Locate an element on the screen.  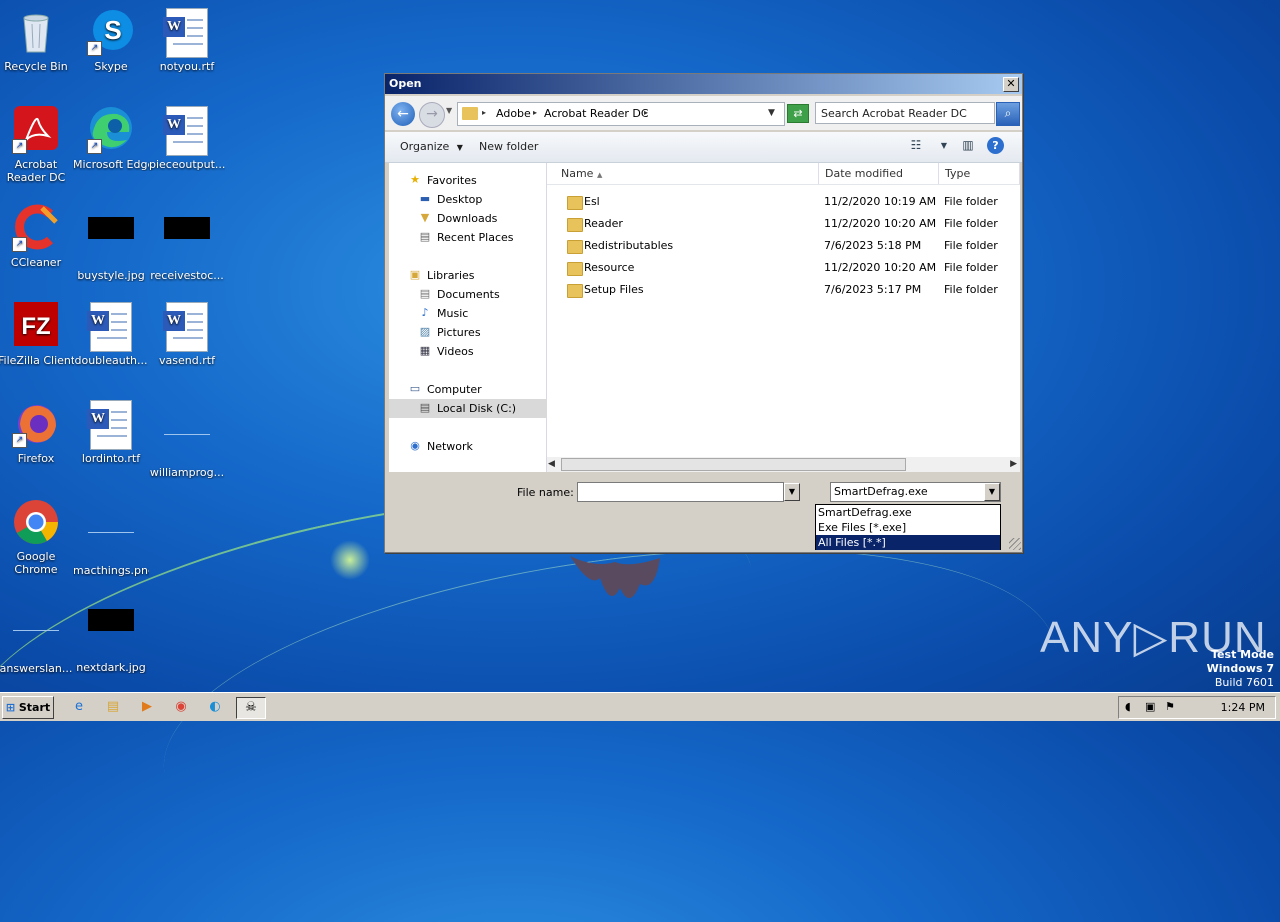
file-thumbnail-icon is located at coordinates (36, 634).